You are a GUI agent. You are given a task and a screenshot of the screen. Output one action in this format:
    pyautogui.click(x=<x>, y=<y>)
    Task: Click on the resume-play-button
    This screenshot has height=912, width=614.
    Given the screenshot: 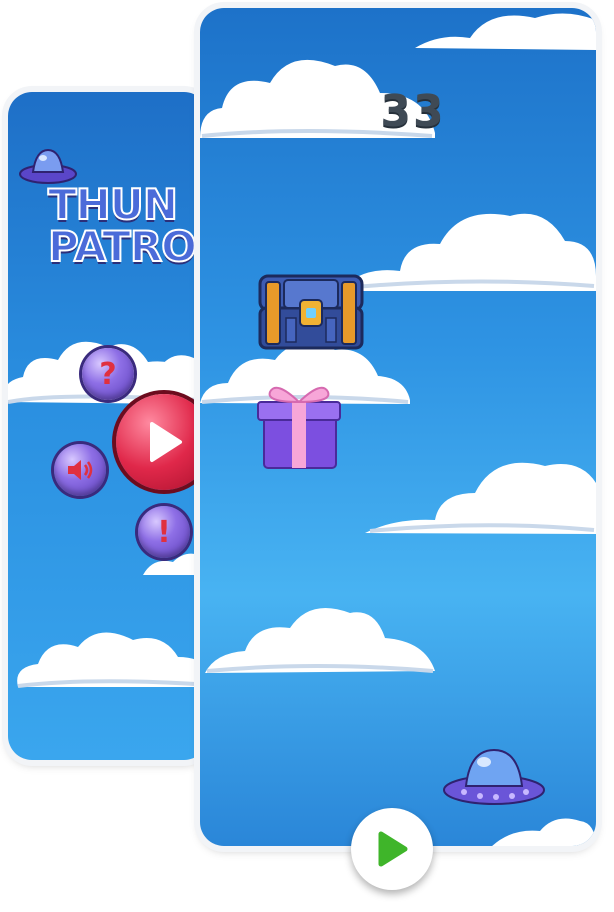 What is the action you would take?
    pyautogui.click(x=392, y=849)
    